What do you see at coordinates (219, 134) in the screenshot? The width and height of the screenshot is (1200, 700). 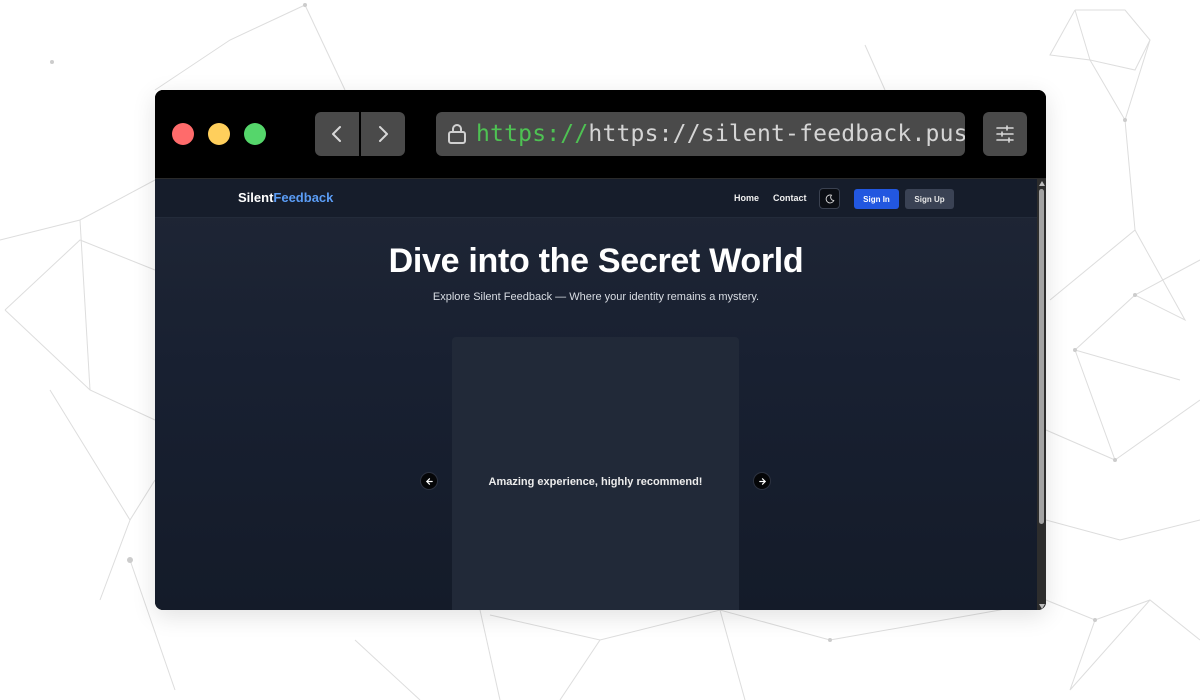 I see `minimize-window-button` at bounding box center [219, 134].